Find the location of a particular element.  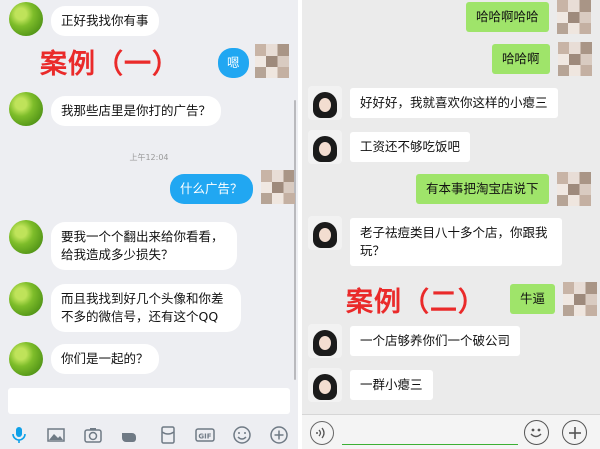

case-label: 案例（二） is located at coordinates (416, 302).